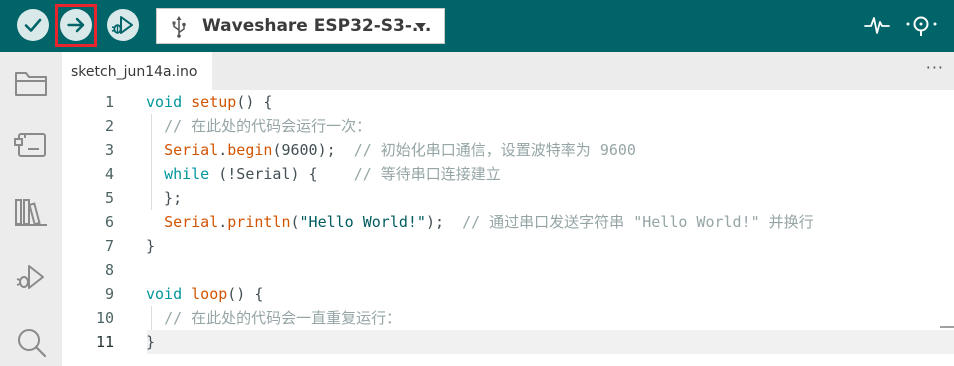 This screenshot has height=366, width=954. Describe the element at coordinates (935, 67) in the screenshot. I see `more-options-icon: ···` at that location.